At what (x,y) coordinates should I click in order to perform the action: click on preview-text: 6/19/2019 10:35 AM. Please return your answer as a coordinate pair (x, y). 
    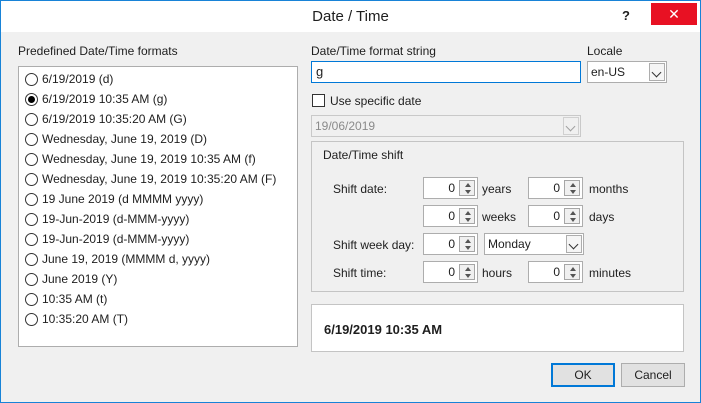
    Looking at the image, I should click on (383, 329).